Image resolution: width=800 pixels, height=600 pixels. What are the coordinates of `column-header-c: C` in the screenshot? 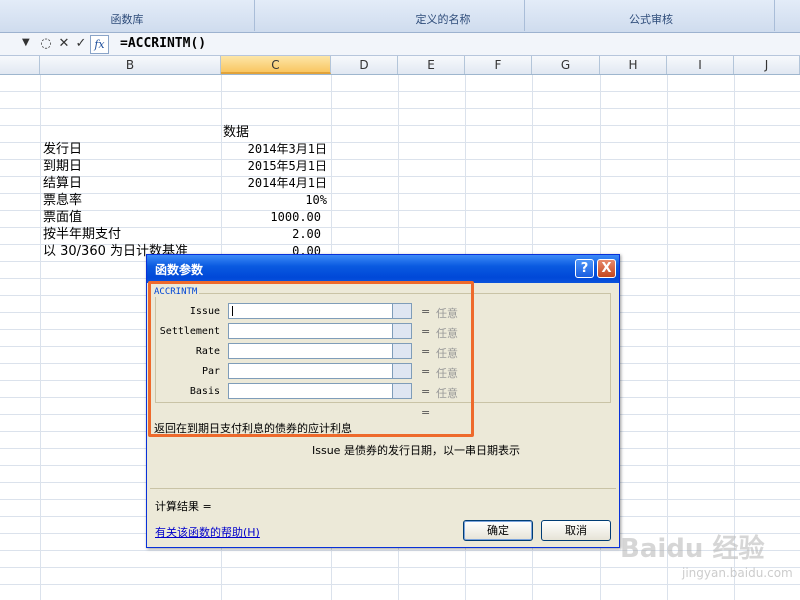 It's located at (276, 65).